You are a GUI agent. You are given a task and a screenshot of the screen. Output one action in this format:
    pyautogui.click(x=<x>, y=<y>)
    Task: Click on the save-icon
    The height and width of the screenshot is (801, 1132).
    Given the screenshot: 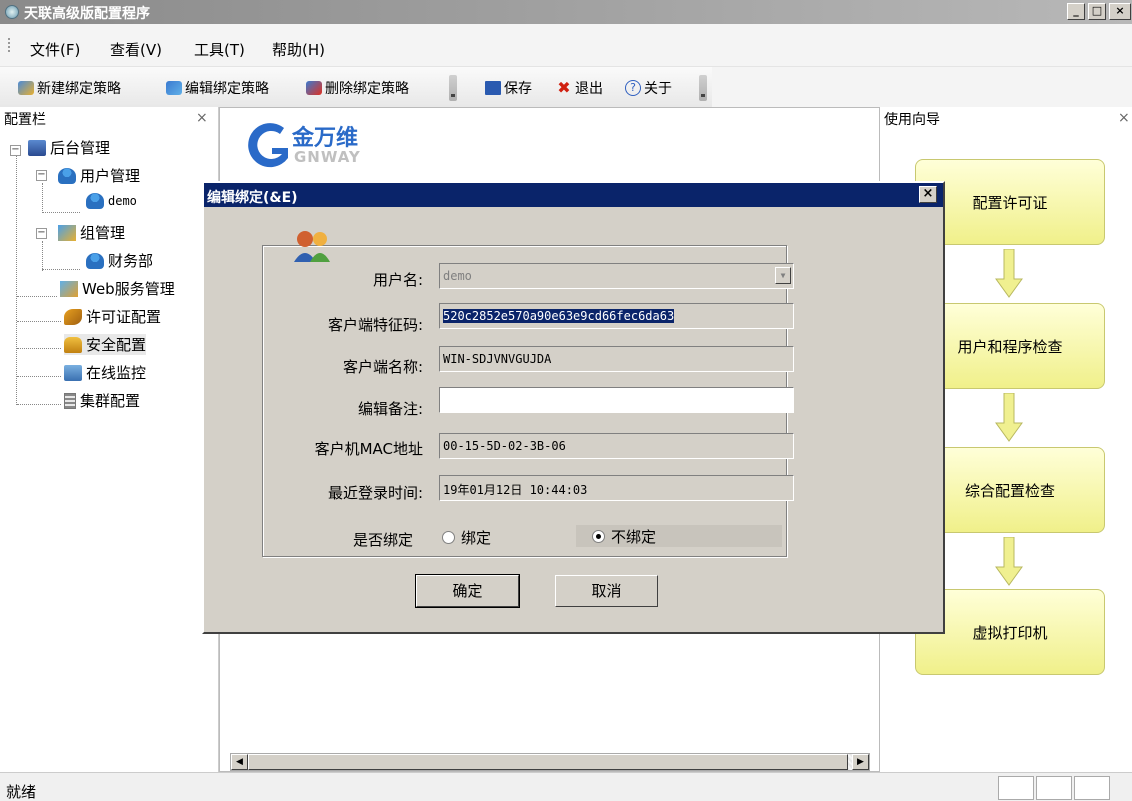 What is the action you would take?
    pyautogui.click(x=493, y=88)
    